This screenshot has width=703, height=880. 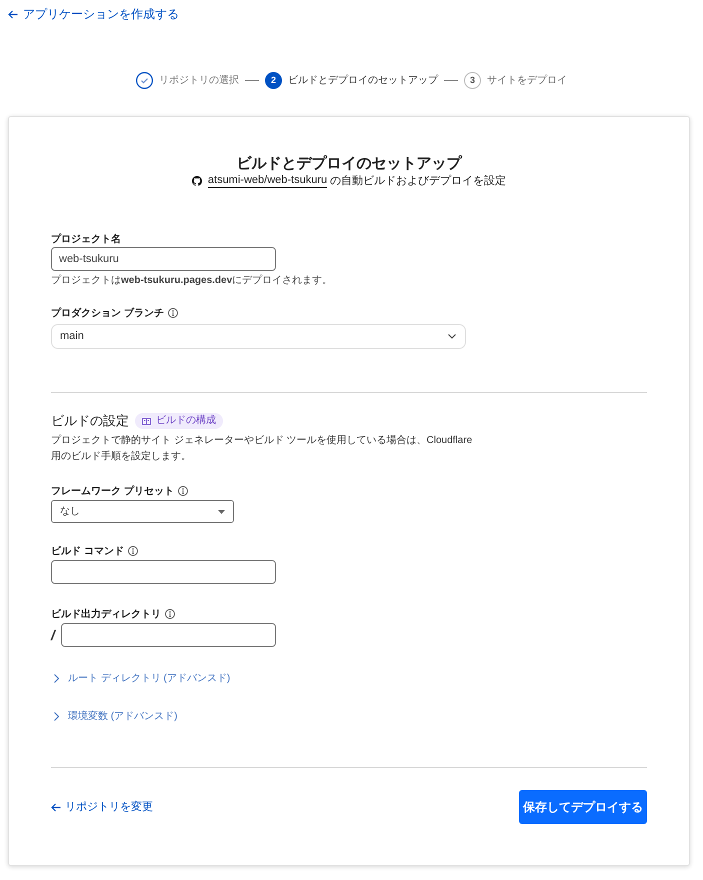 What do you see at coordinates (163, 259) in the screenshot?
I see `project-name-field: web-tsukuru` at bounding box center [163, 259].